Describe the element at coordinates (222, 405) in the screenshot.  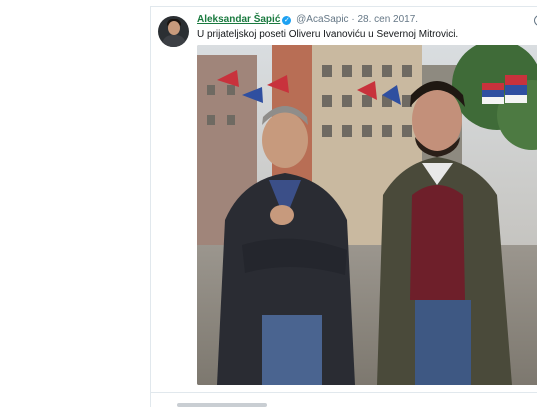
I see `next-tweet-preview` at that location.